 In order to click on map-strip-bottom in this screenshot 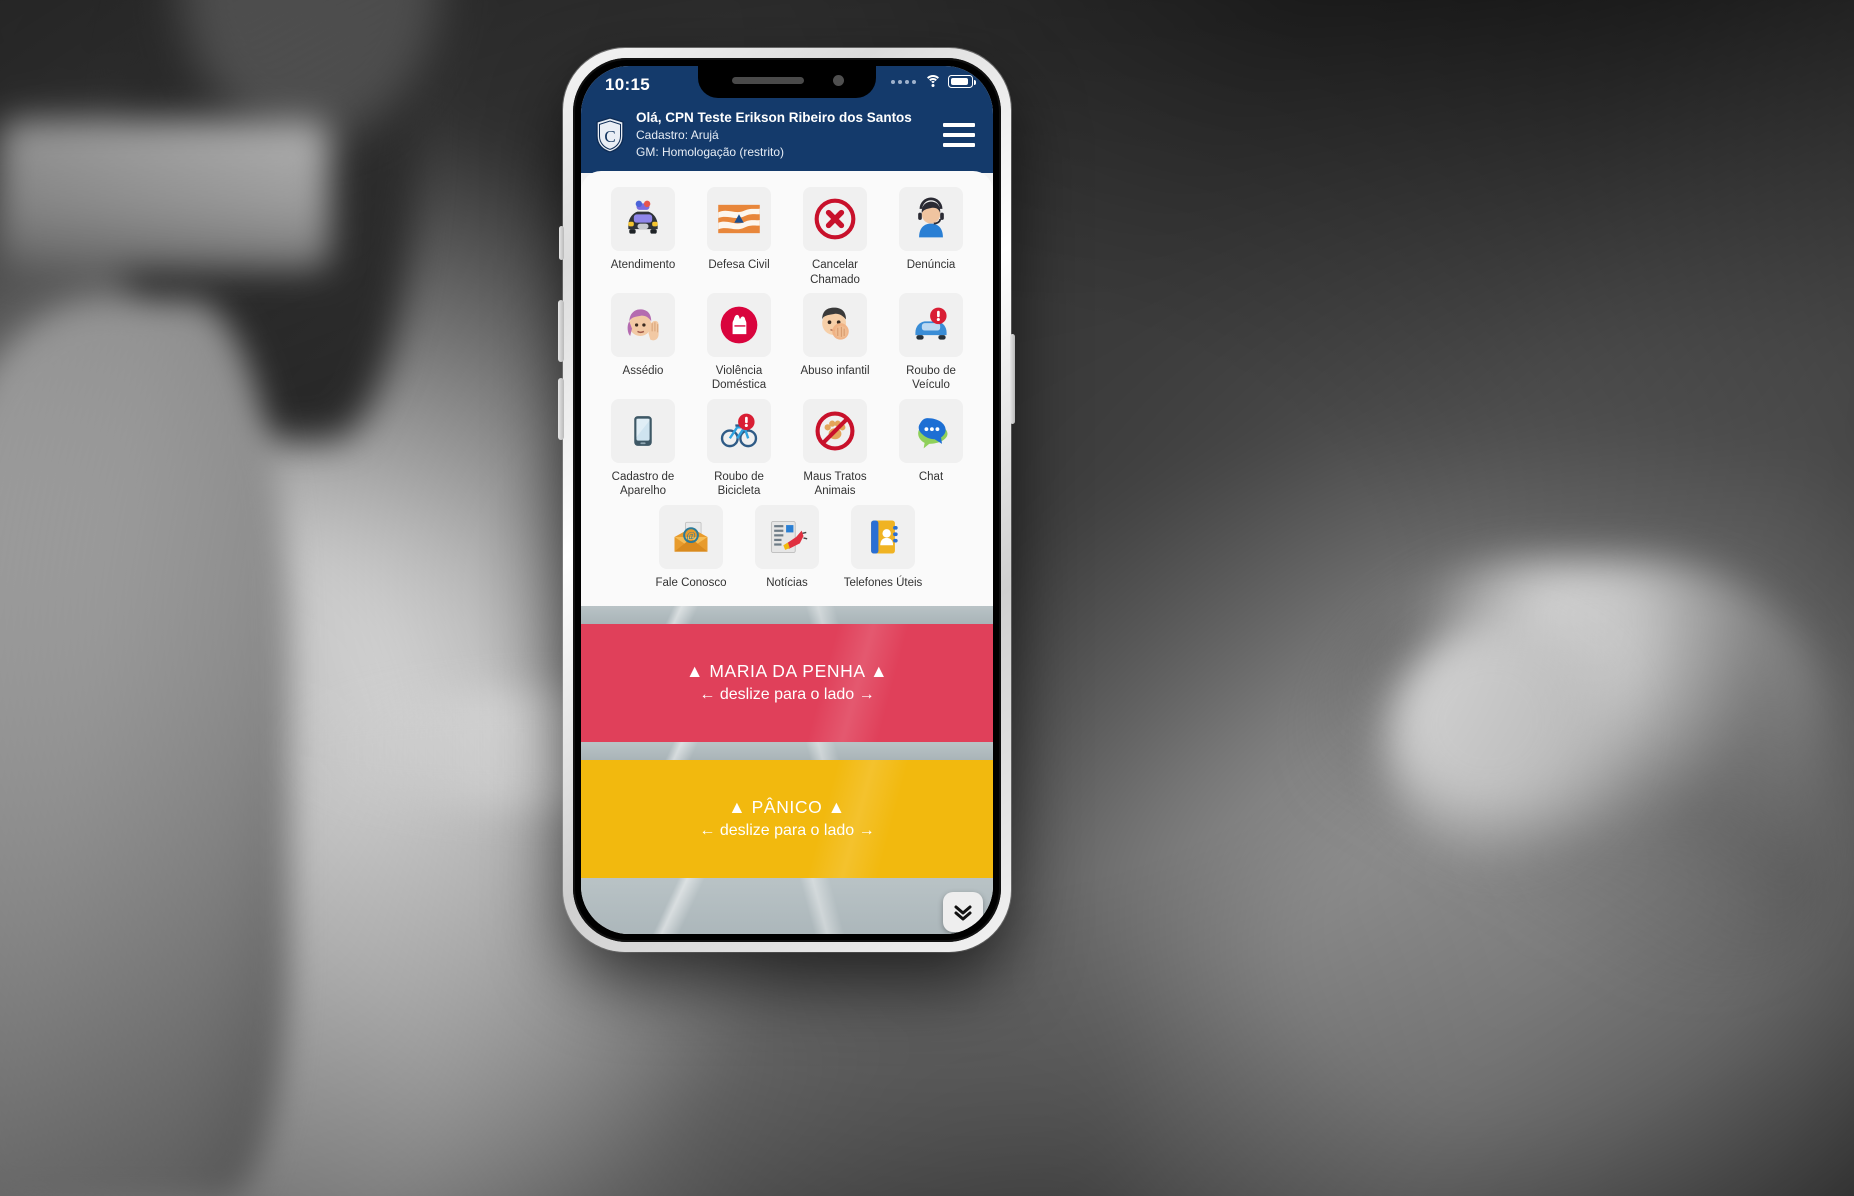, I will do `click(787, 905)`.